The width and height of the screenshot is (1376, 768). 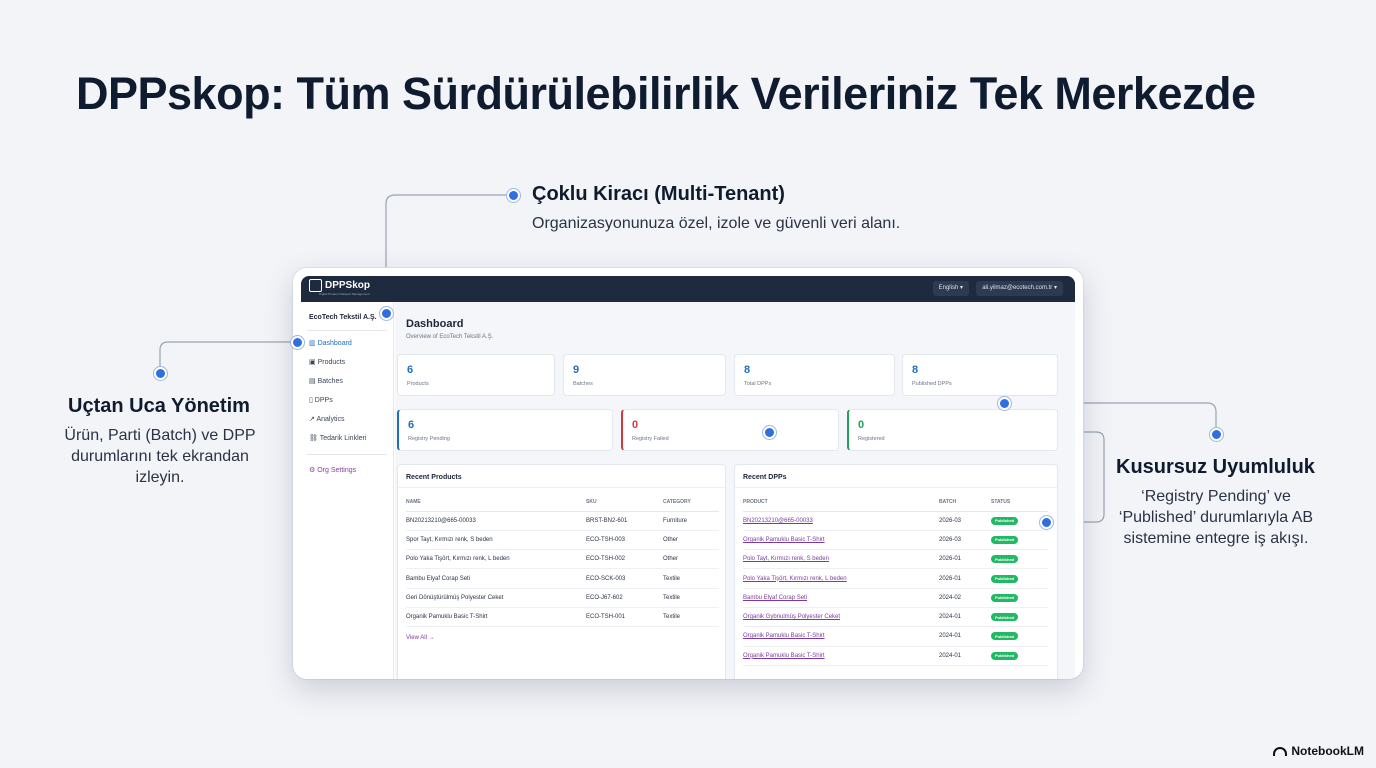 I want to click on table-row: BN20213210@665-00033 2026-03 Published, so click(x=895, y=521).